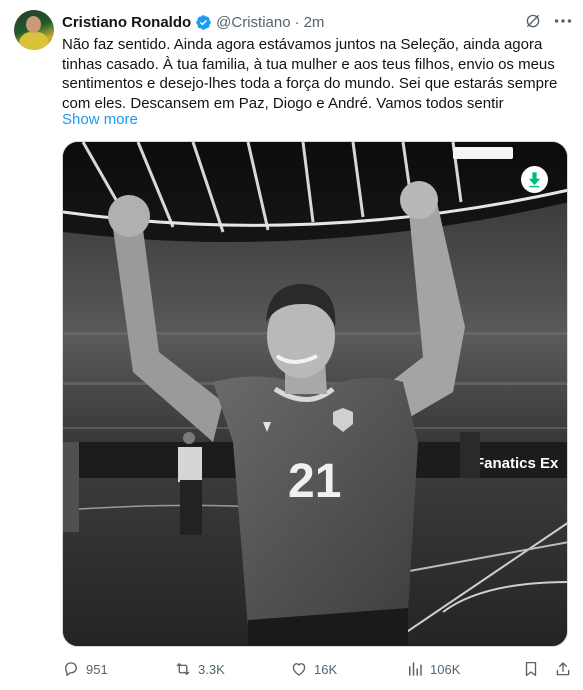 Image resolution: width=583 pixels, height=690 pixels. Describe the element at coordinates (415, 669) in the screenshot. I see `views-icon` at that location.